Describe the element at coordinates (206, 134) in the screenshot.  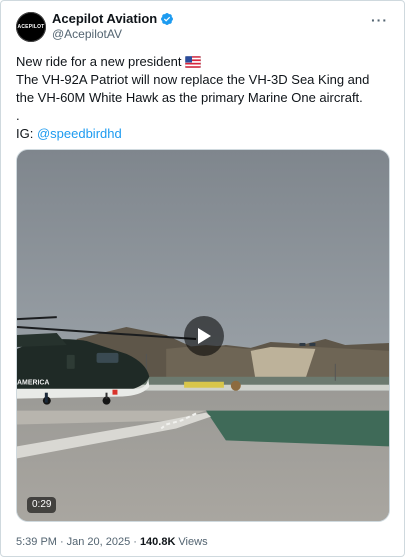
I see `tweet-line-ig: IG: @speedbirdhd` at that location.